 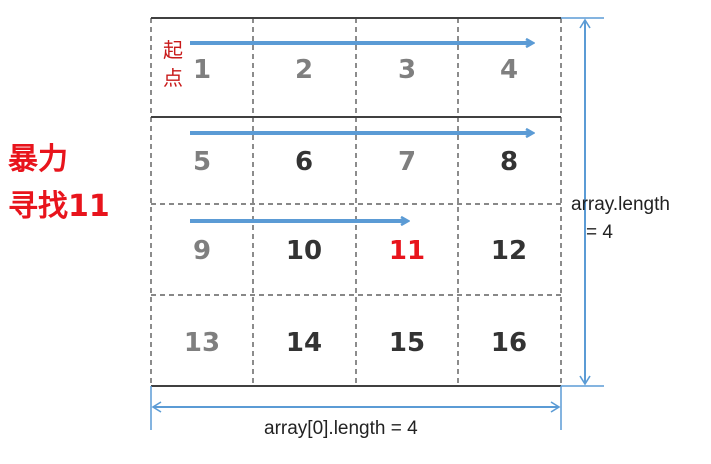 I want to click on rows-dimension-label-line-1: array.length, so click(x=620, y=204).